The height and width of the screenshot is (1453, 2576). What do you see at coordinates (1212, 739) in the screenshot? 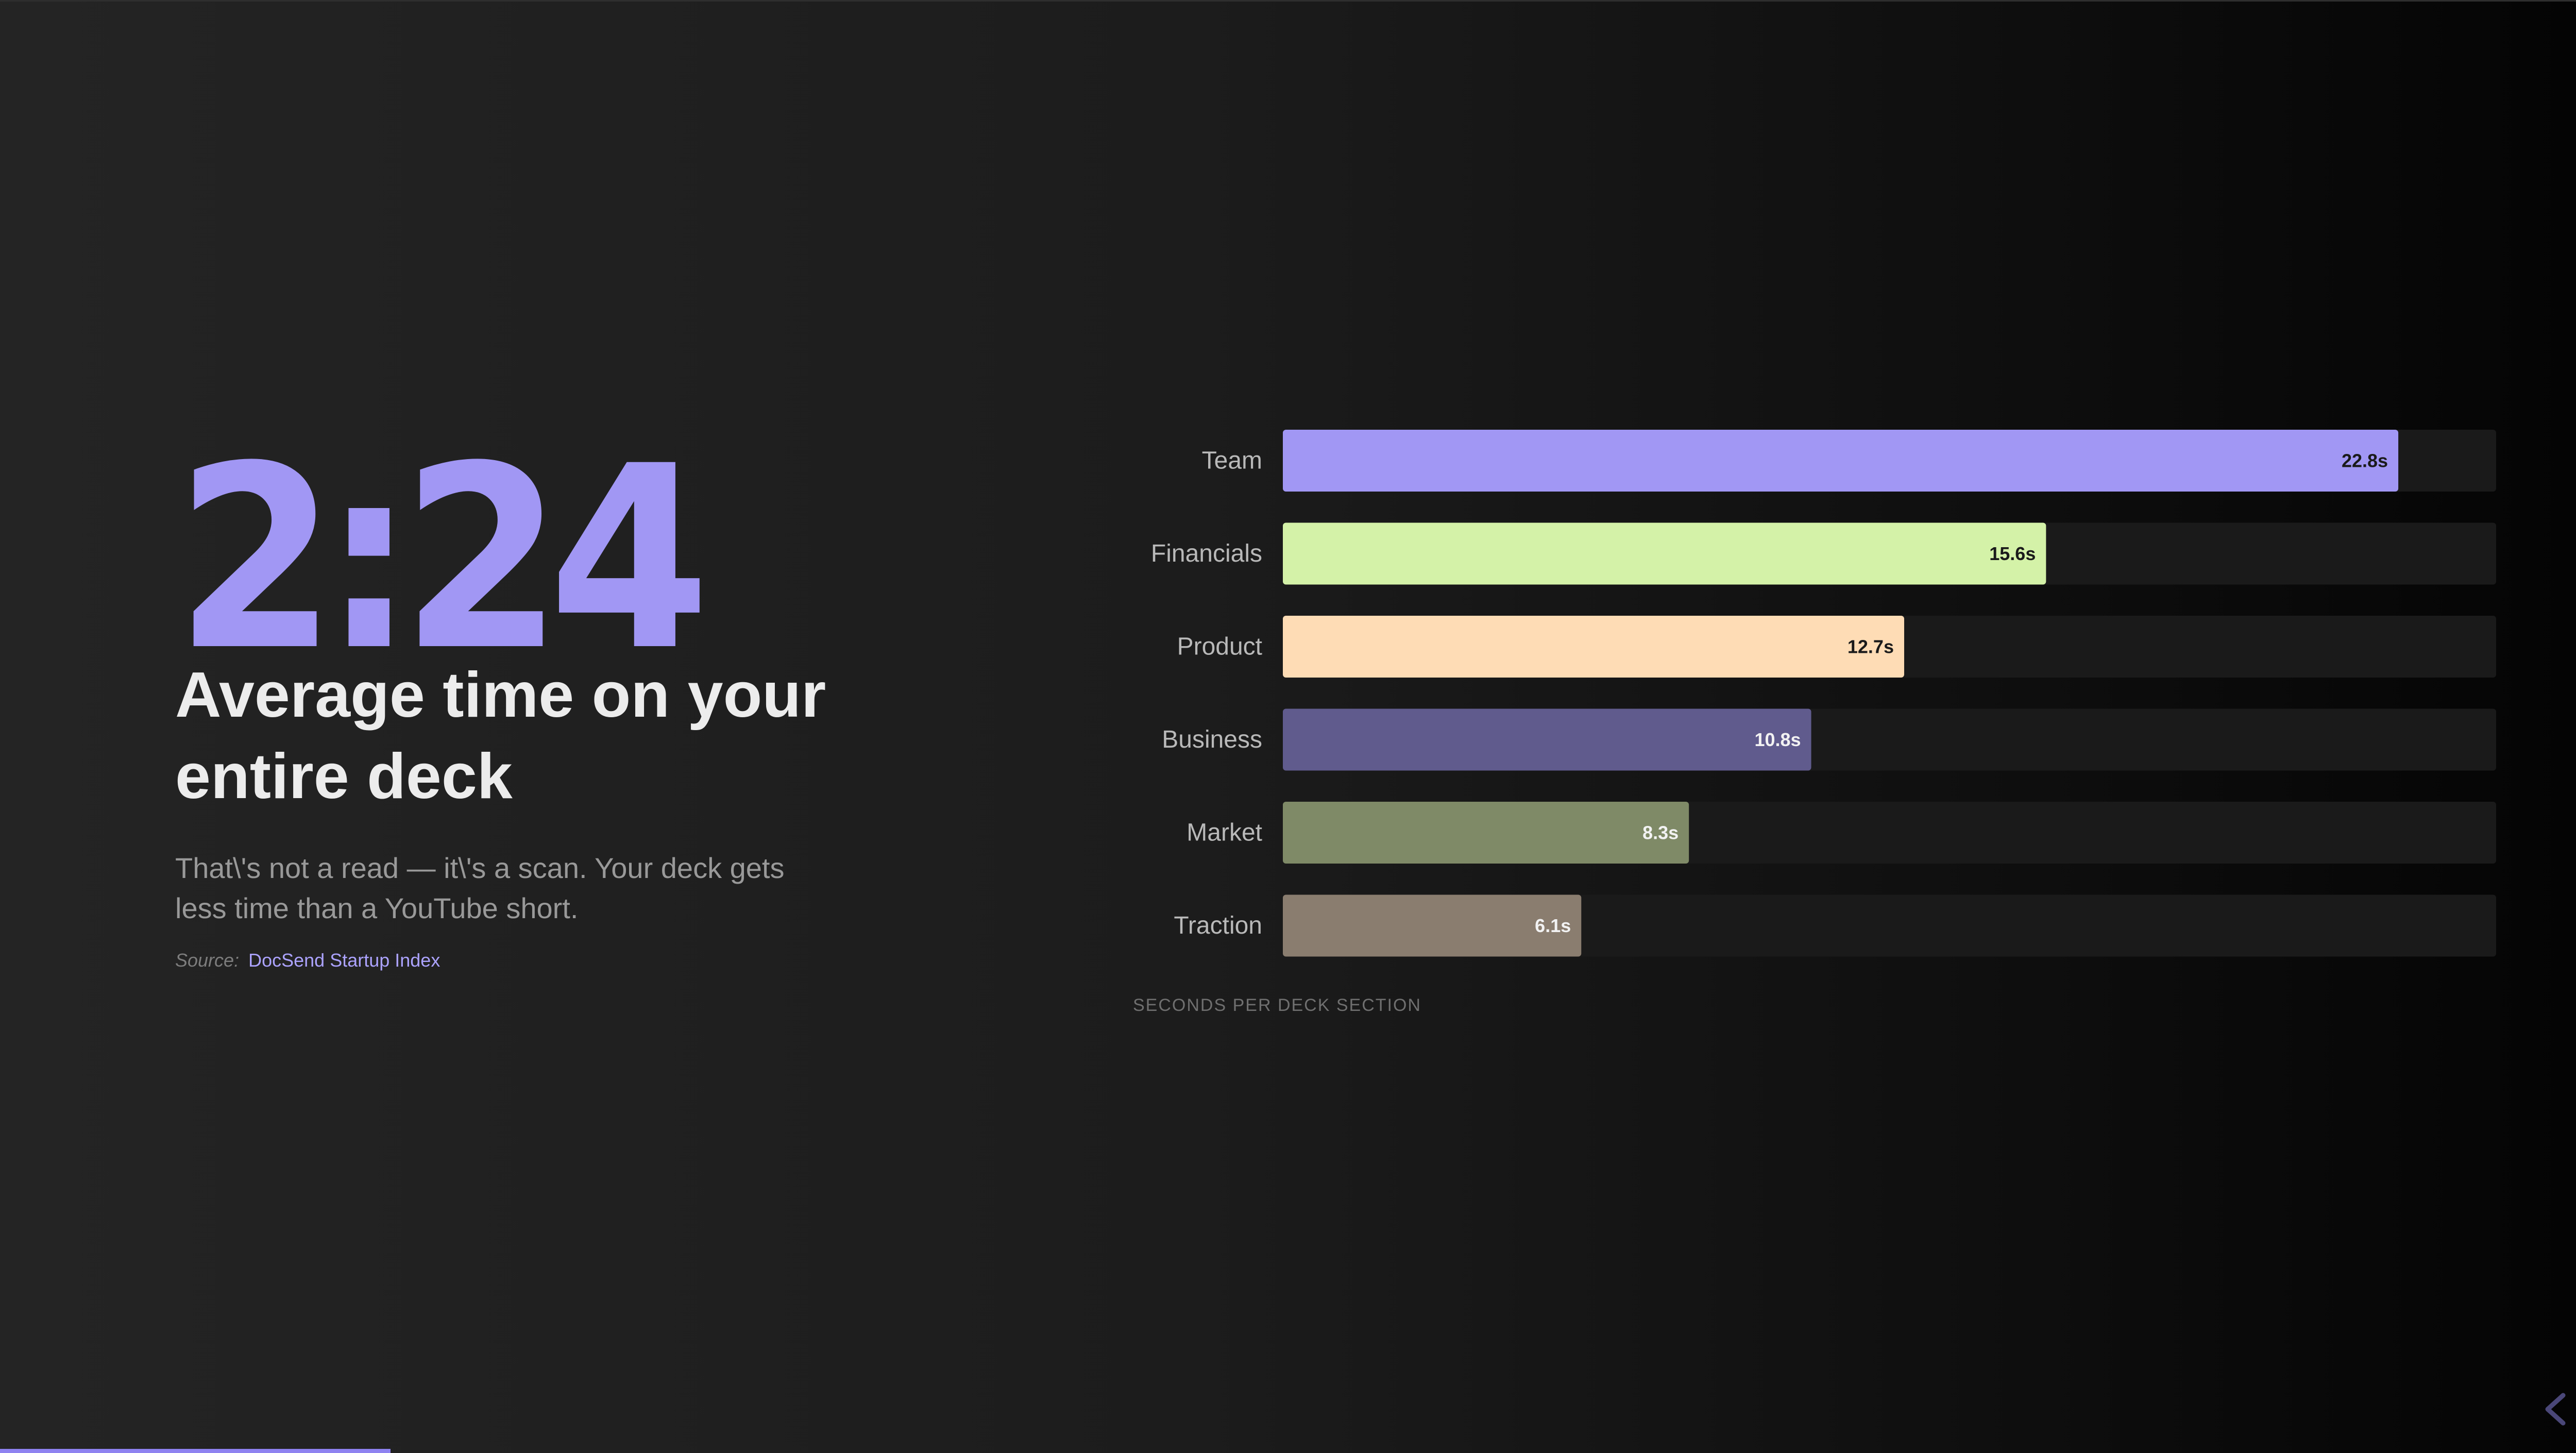
I see `category-label-business: Business` at bounding box center [1212, 739].